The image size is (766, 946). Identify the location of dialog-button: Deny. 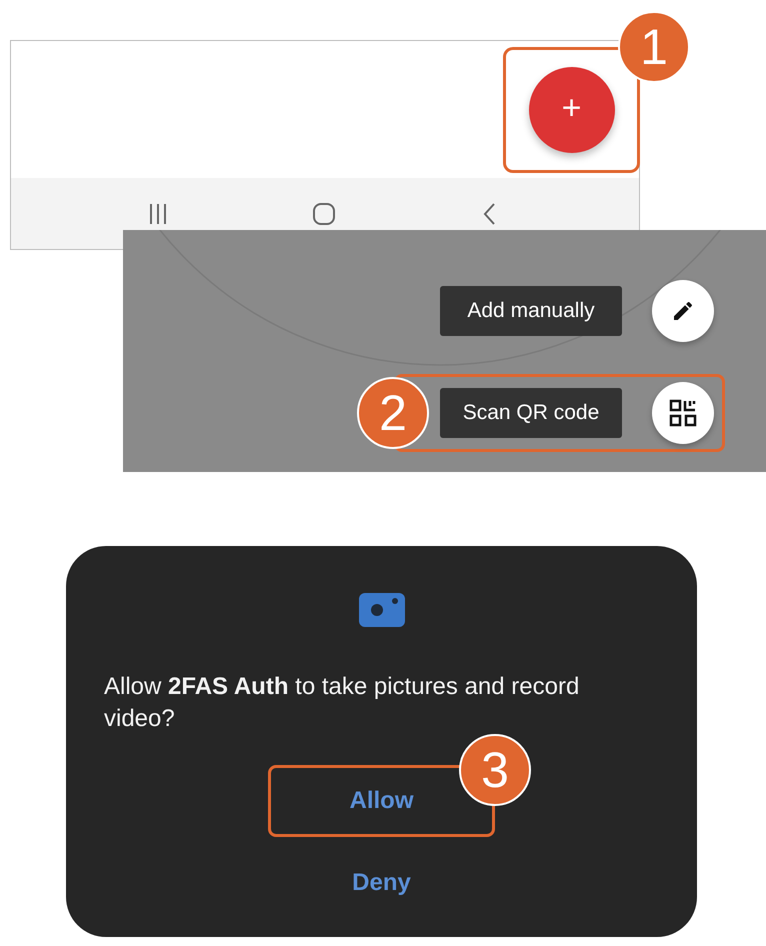
(381, 883).